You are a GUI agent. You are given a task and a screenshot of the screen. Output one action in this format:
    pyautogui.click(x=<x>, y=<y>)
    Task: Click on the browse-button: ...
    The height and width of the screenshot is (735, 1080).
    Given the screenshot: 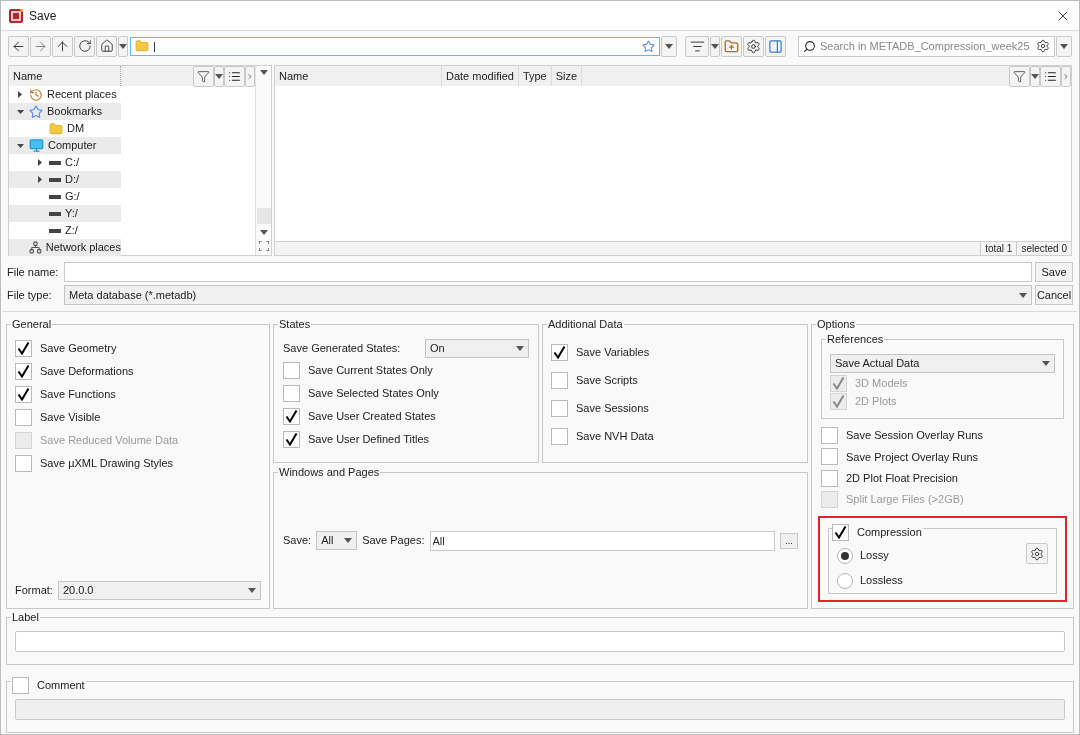 What is the action you would take?
    pyautogui.click(x=789, y=540)
    